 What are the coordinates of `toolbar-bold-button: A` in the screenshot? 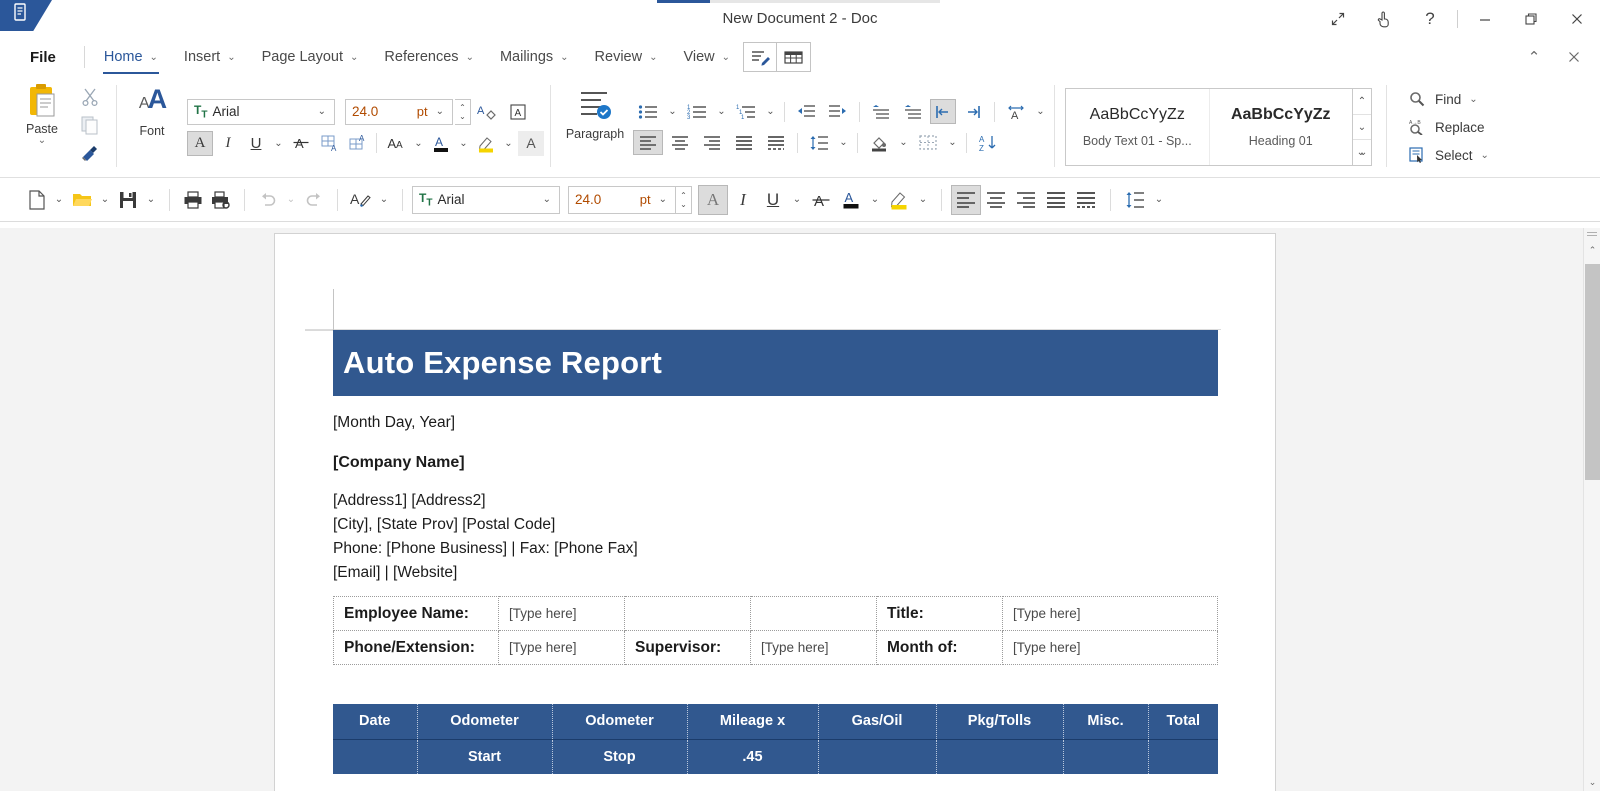 It's located at (713, 199).